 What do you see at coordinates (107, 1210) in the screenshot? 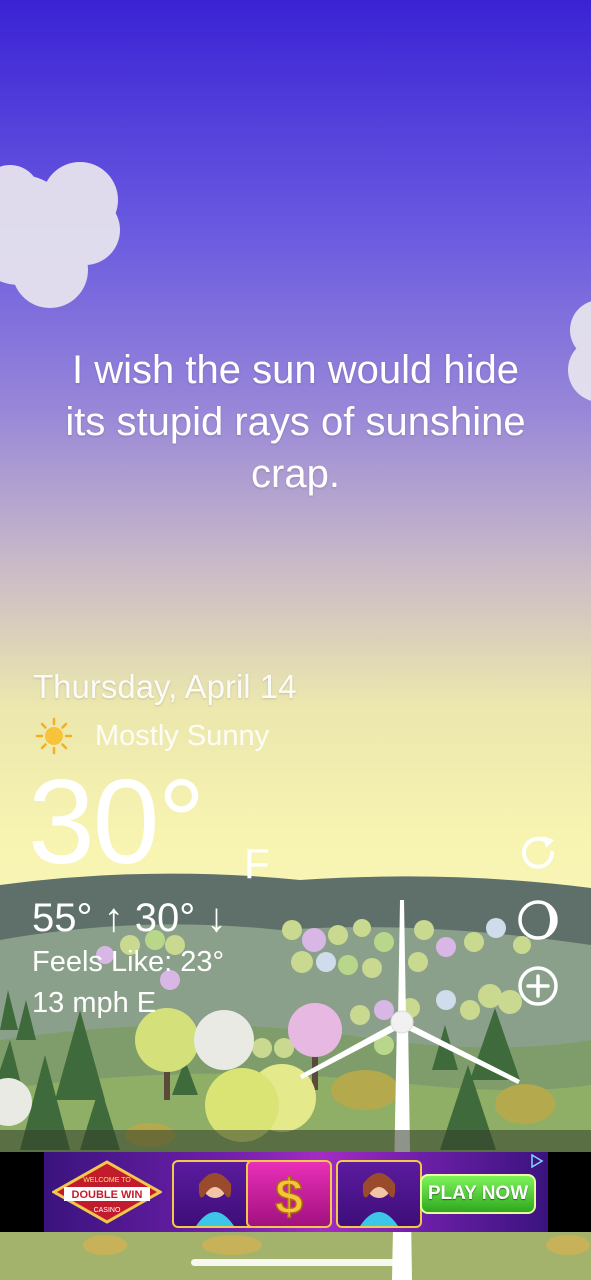
I see `svg-text: CASINO` at bounding box center [107, 1210].